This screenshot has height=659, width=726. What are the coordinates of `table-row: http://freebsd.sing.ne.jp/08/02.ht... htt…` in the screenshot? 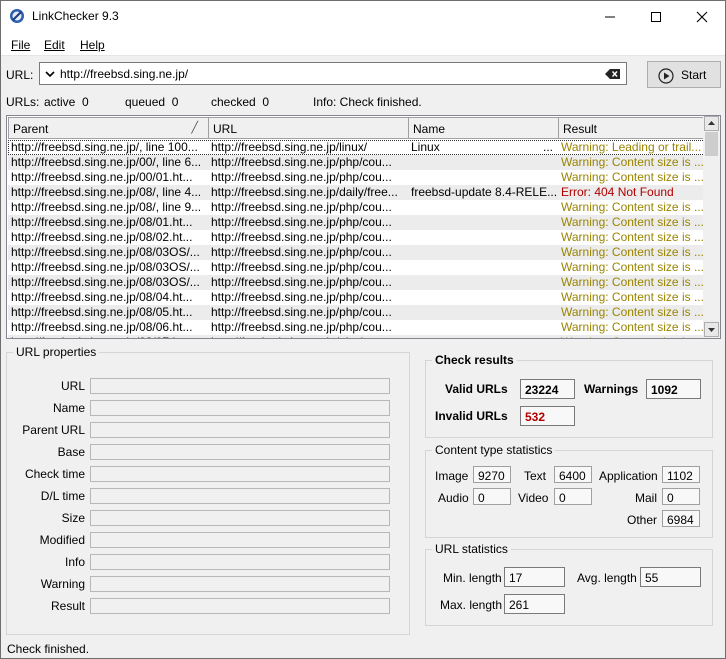 It's located at (356, 237).